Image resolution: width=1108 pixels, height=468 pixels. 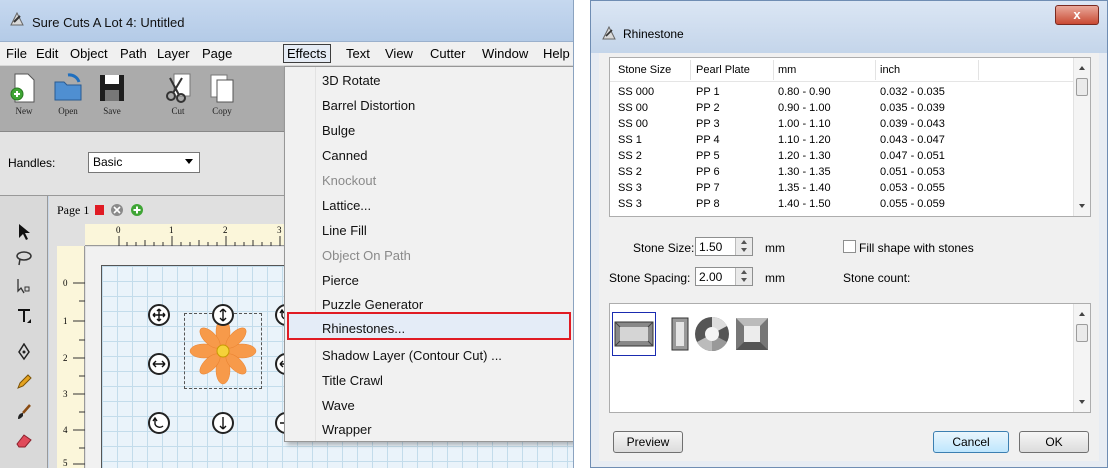 What do you see at coordinates (189, 161) in the screenshot?
I see `chevron-down-icon` at bounding box center [189, 161].